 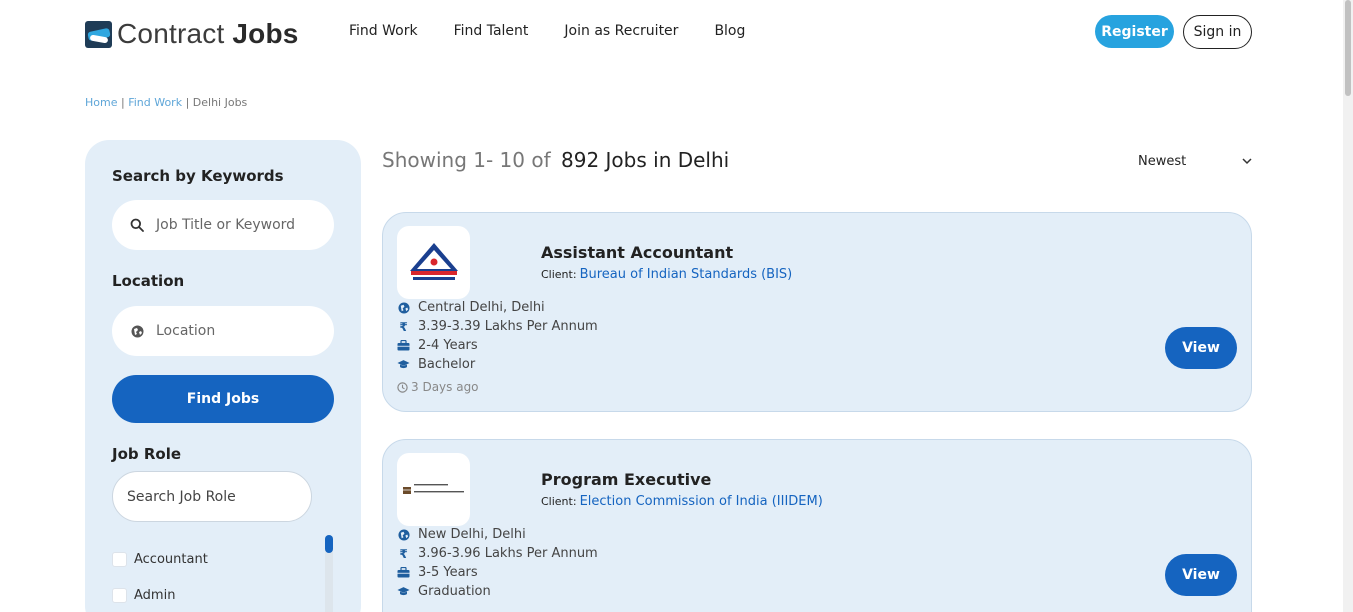 What do you see at coordinates (444, 591) in the screenshot?
I see `job-education: Graduation` at bounding box center [444, 591].